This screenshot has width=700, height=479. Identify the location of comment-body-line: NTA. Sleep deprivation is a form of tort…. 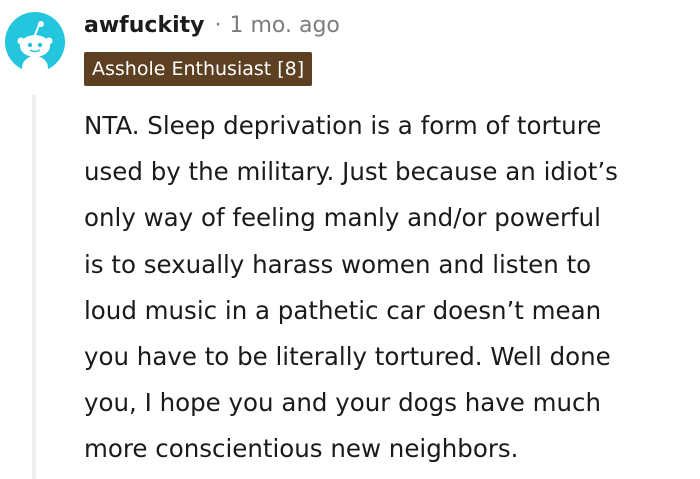
(343, 125).